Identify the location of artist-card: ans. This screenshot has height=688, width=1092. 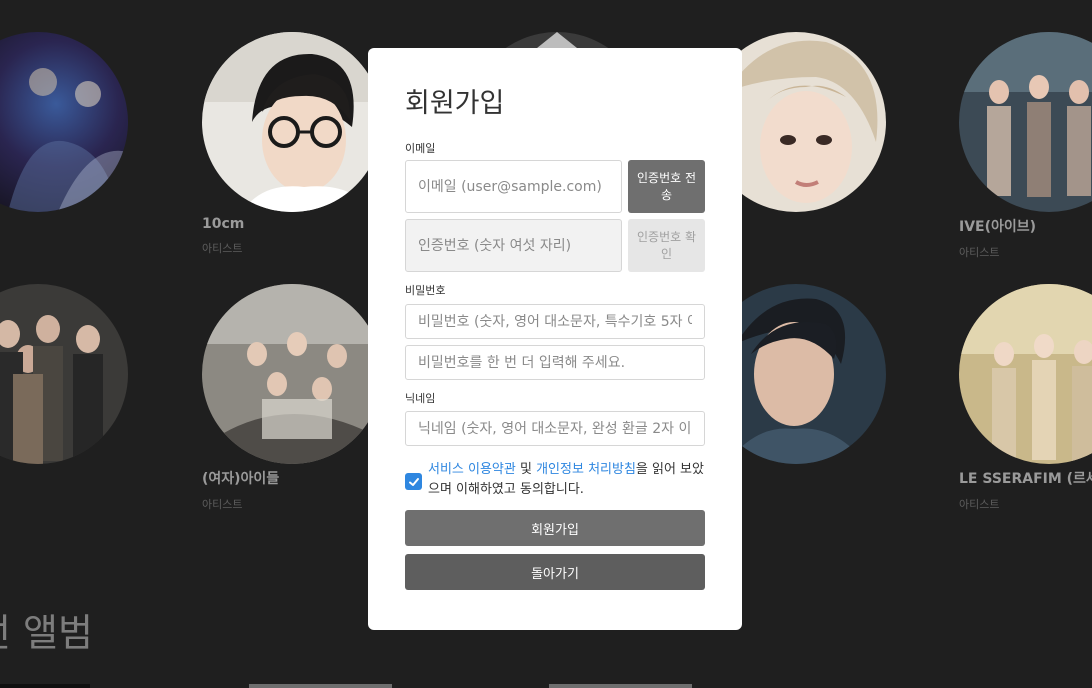
(64, 132).